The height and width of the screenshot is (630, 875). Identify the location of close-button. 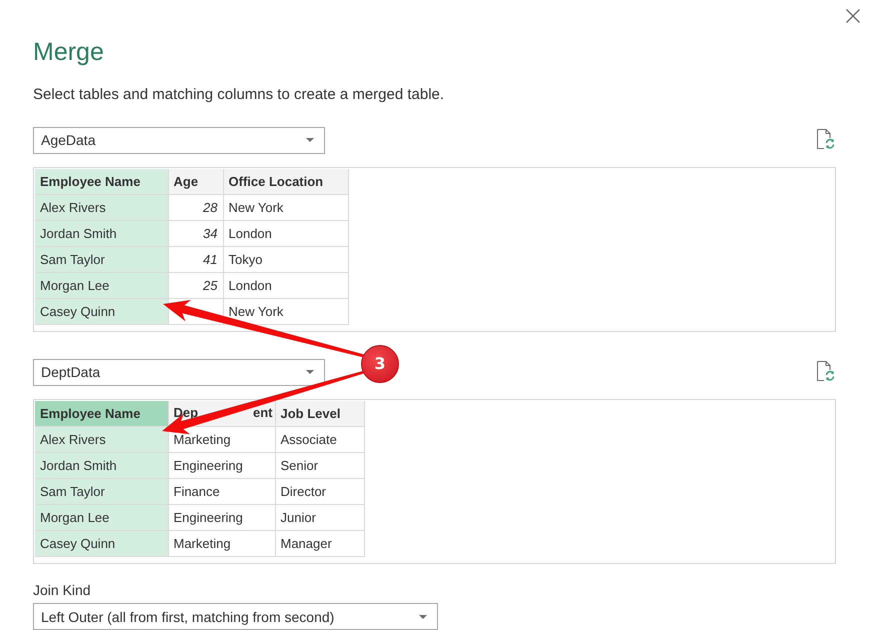
(853, 16).